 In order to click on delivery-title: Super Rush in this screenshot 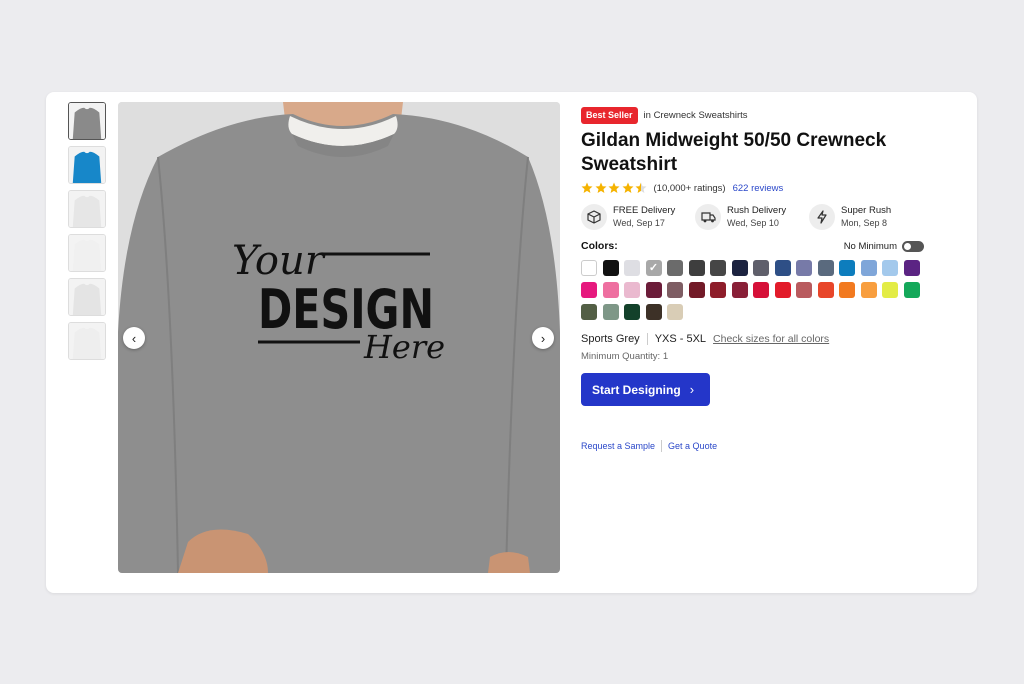, I will do `click(866, 210)`.